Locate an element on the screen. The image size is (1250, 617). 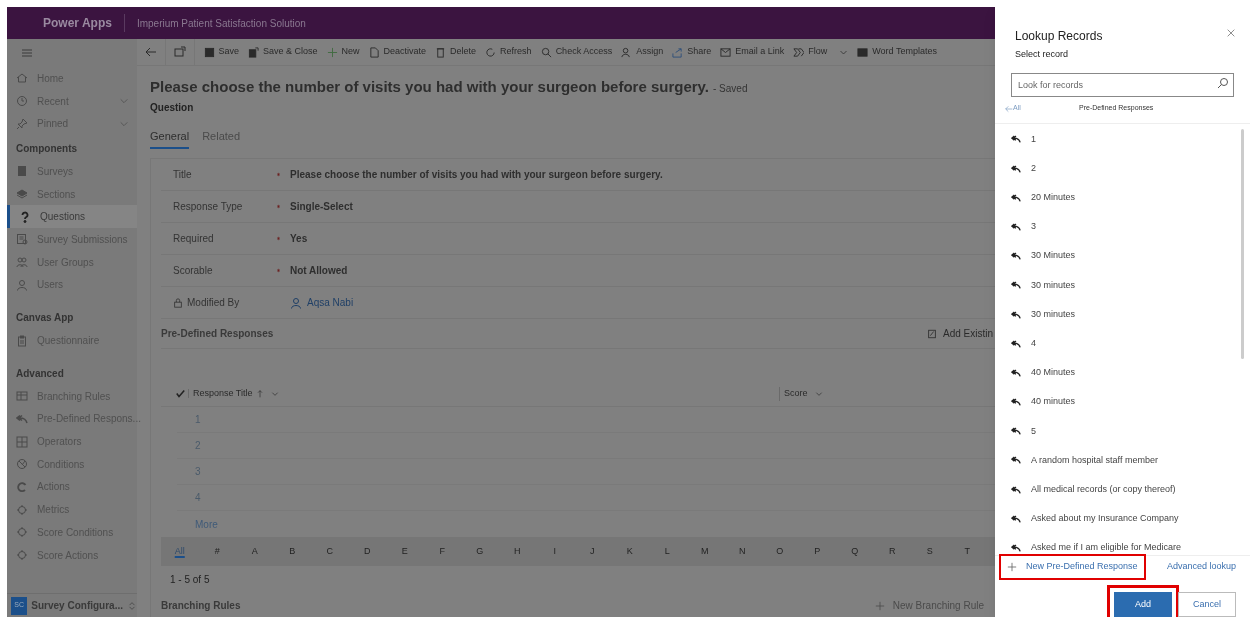
toolbar-button: Refresh is located at coordinates (508, 52).